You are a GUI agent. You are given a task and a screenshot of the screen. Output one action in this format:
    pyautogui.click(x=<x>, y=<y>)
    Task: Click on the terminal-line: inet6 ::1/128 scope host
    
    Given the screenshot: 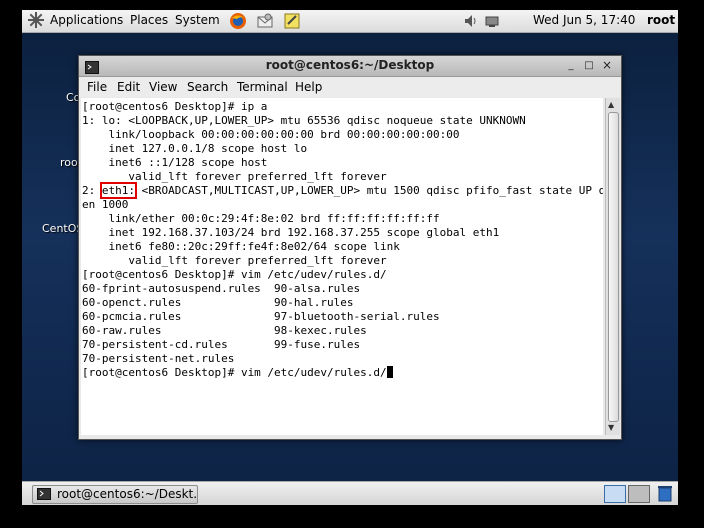 What is the action you would take?
    pyautogui.click(x=175, y=162)
    